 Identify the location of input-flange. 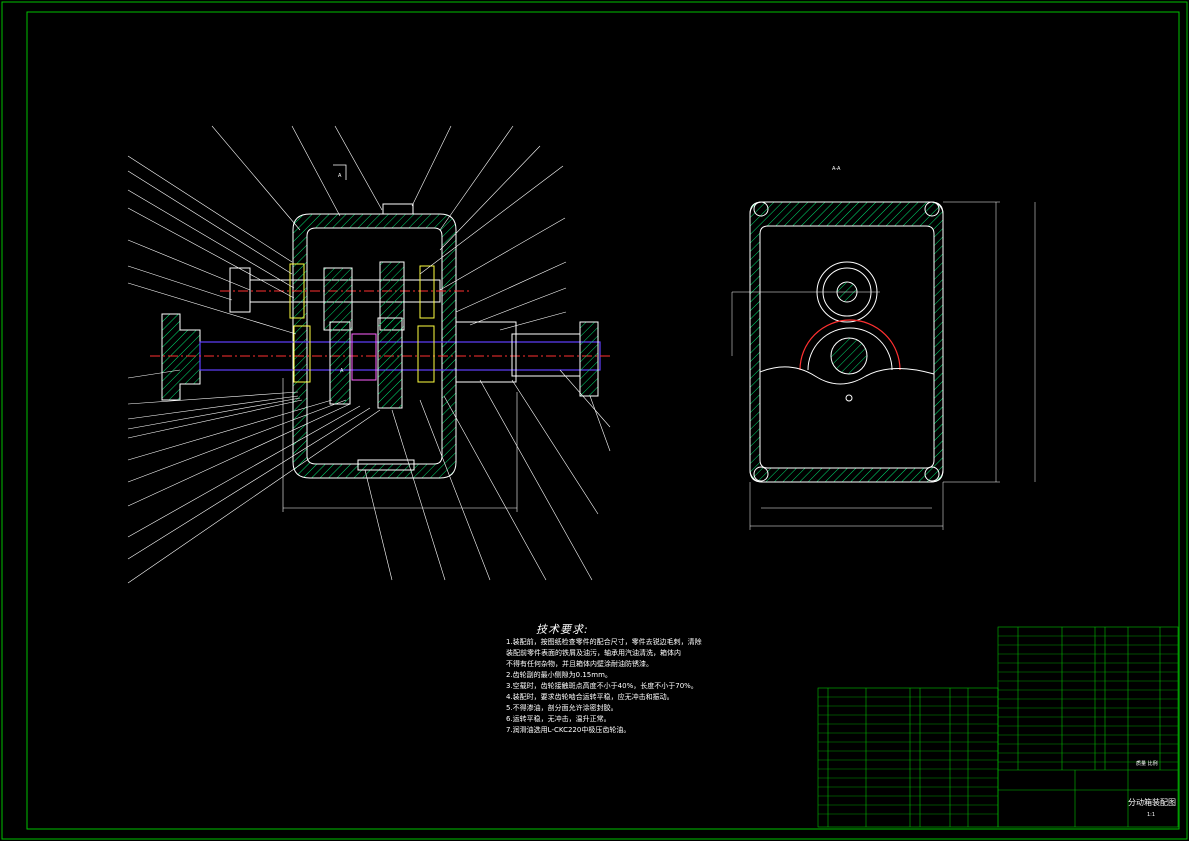
(240, 290).